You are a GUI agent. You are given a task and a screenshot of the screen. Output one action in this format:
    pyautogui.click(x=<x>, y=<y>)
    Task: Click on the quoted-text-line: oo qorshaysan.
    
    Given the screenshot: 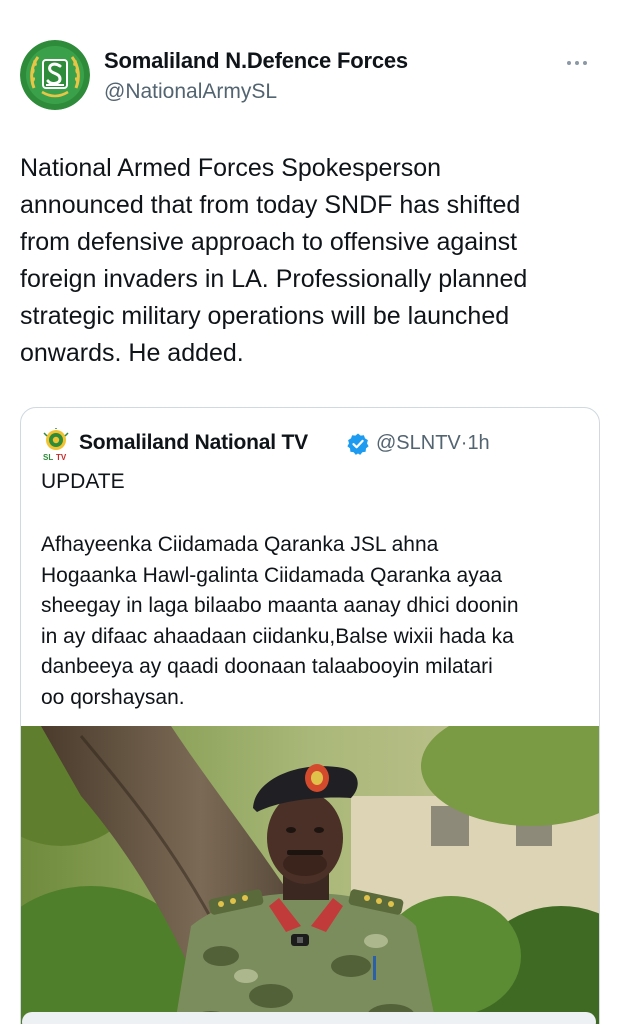 What is the action you would take?
    pyautogui.click(x=113, y=697)
    